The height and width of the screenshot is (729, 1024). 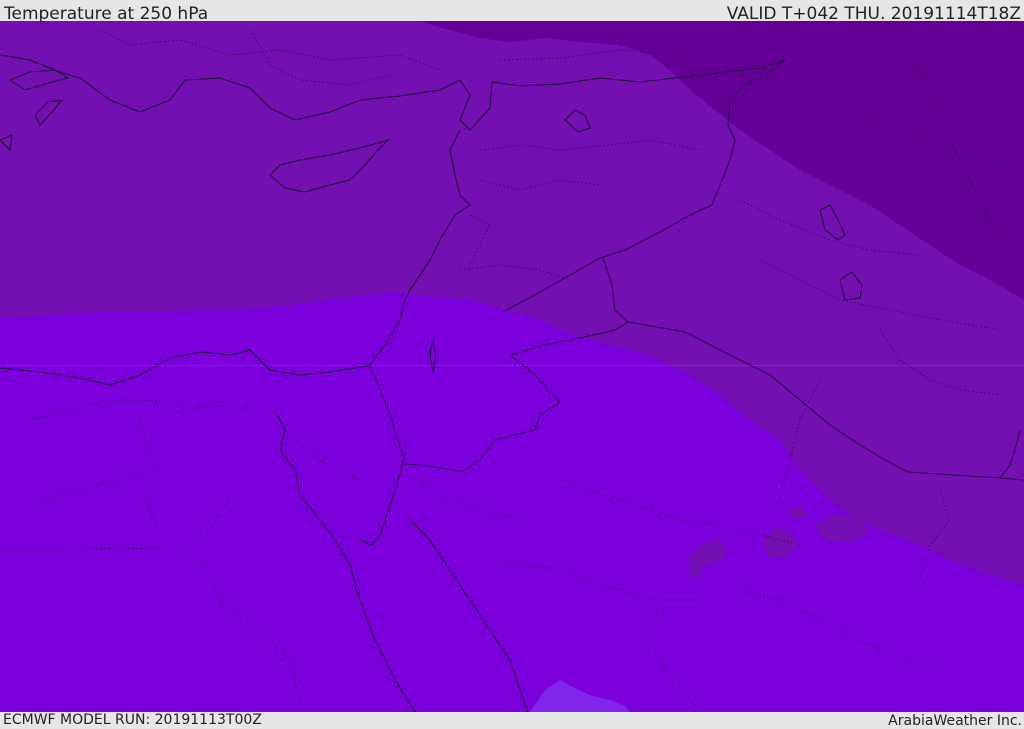 I want to click on map-title: Temperature at 250 hPa, so click(x=106, y=14).